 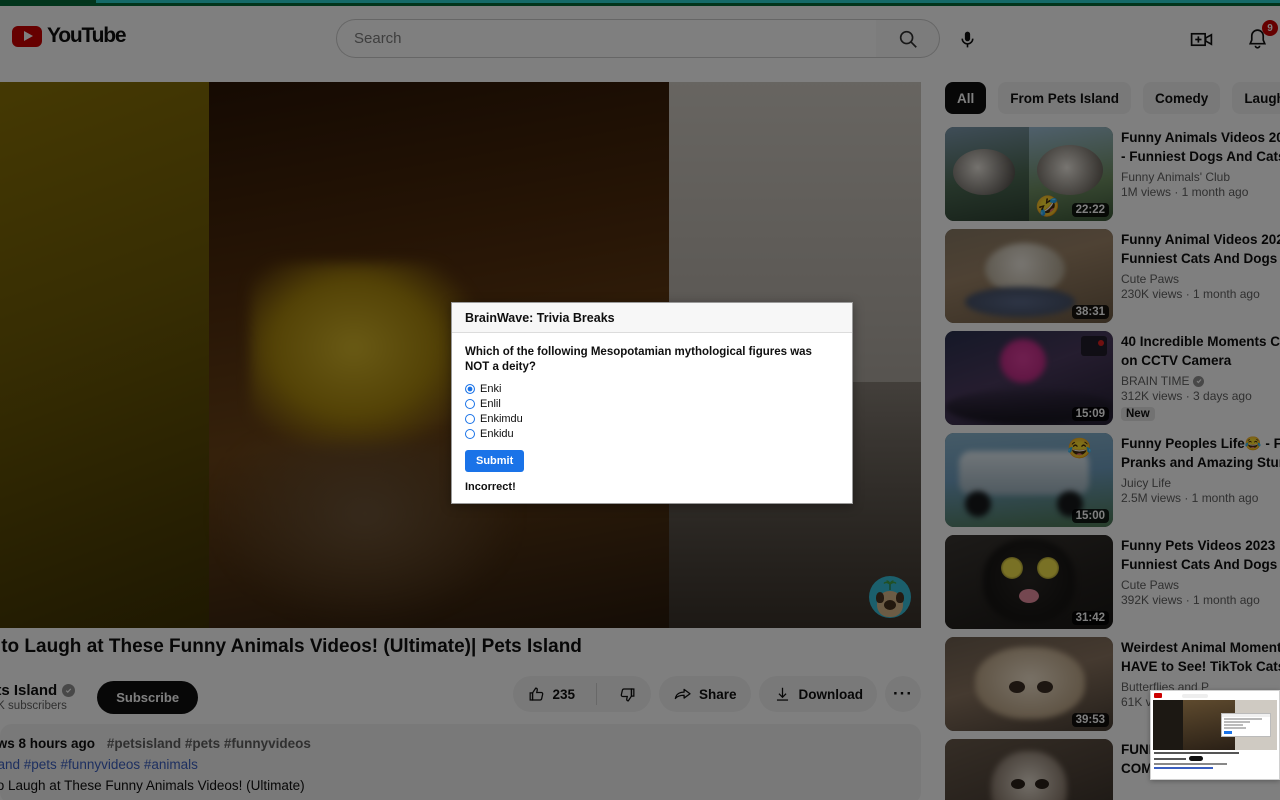 I want to click on description-hashtag-links: sisland #pets #funnyvideos #animals, so click(x=454, y=764).